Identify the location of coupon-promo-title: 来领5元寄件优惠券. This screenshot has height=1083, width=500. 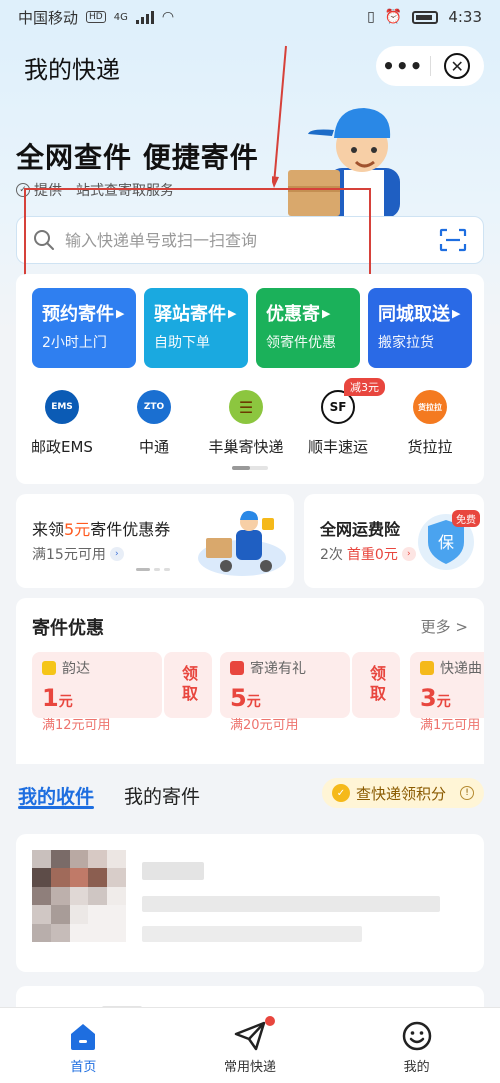
(101, 528).